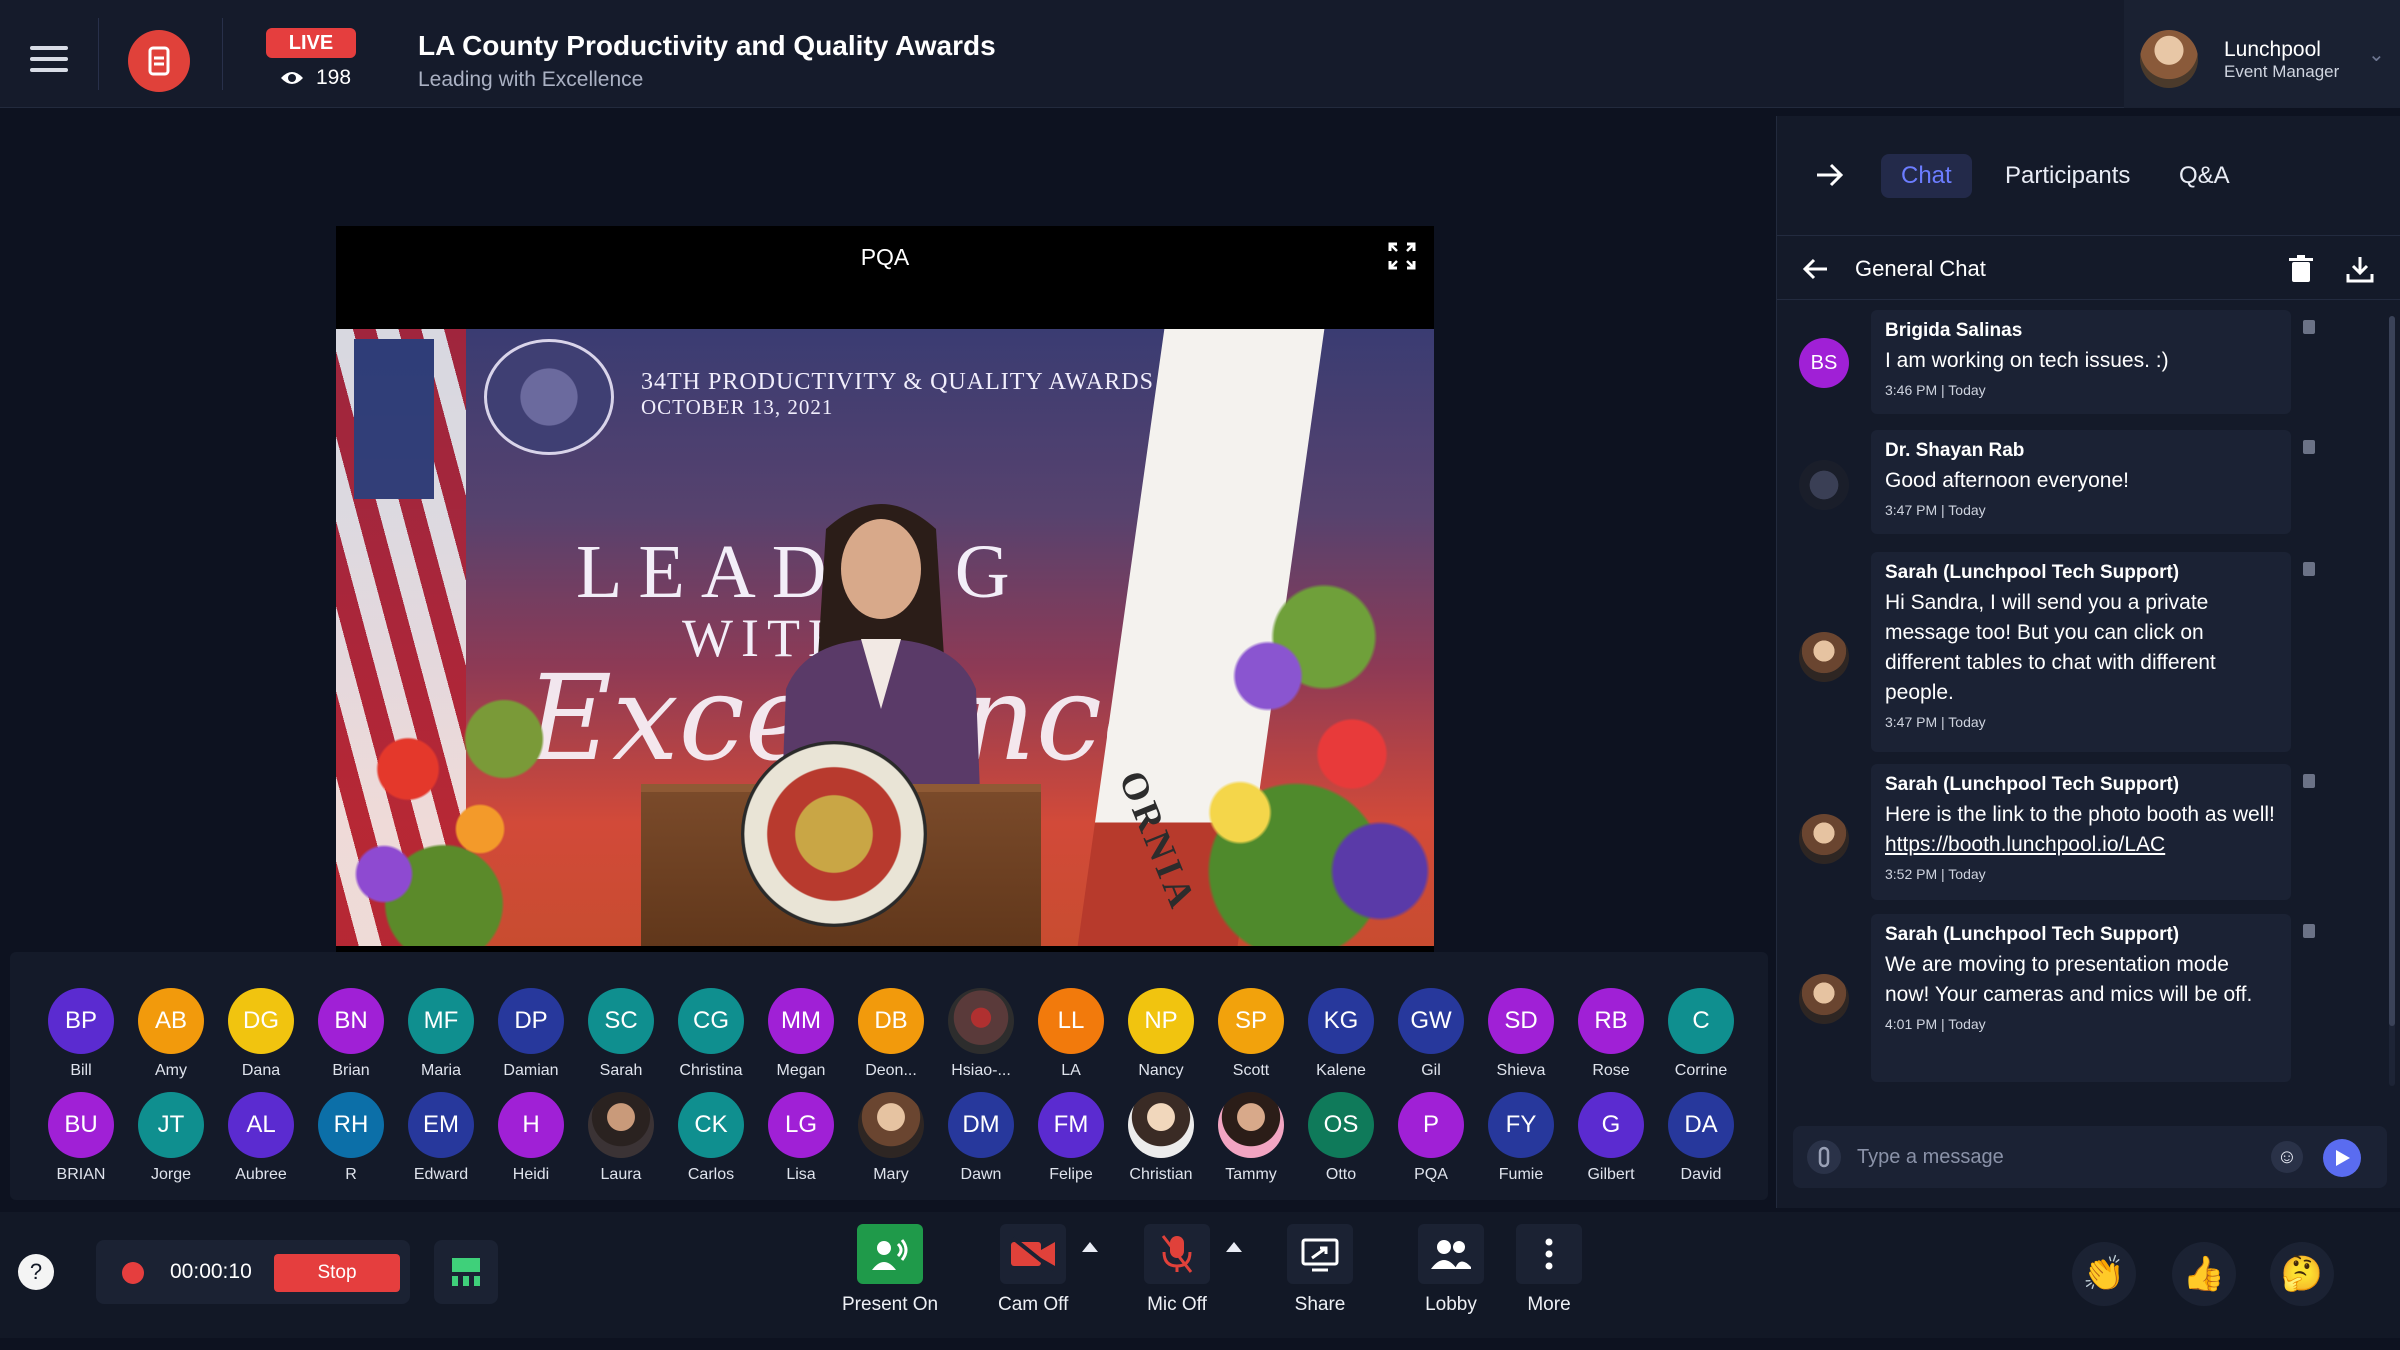  What do you see at coordinates (1431, 1138) in the screenshot?
I see `participant-tile: P PQA` at bounding box center [1431, 1138].